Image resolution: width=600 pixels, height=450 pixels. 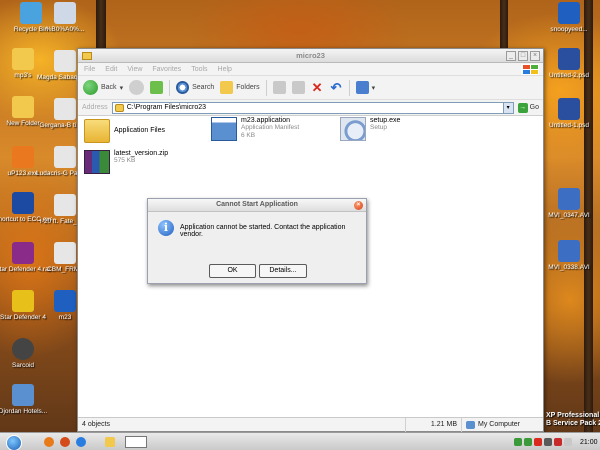 I want to click on file-icon, so click(x=65, y=13).